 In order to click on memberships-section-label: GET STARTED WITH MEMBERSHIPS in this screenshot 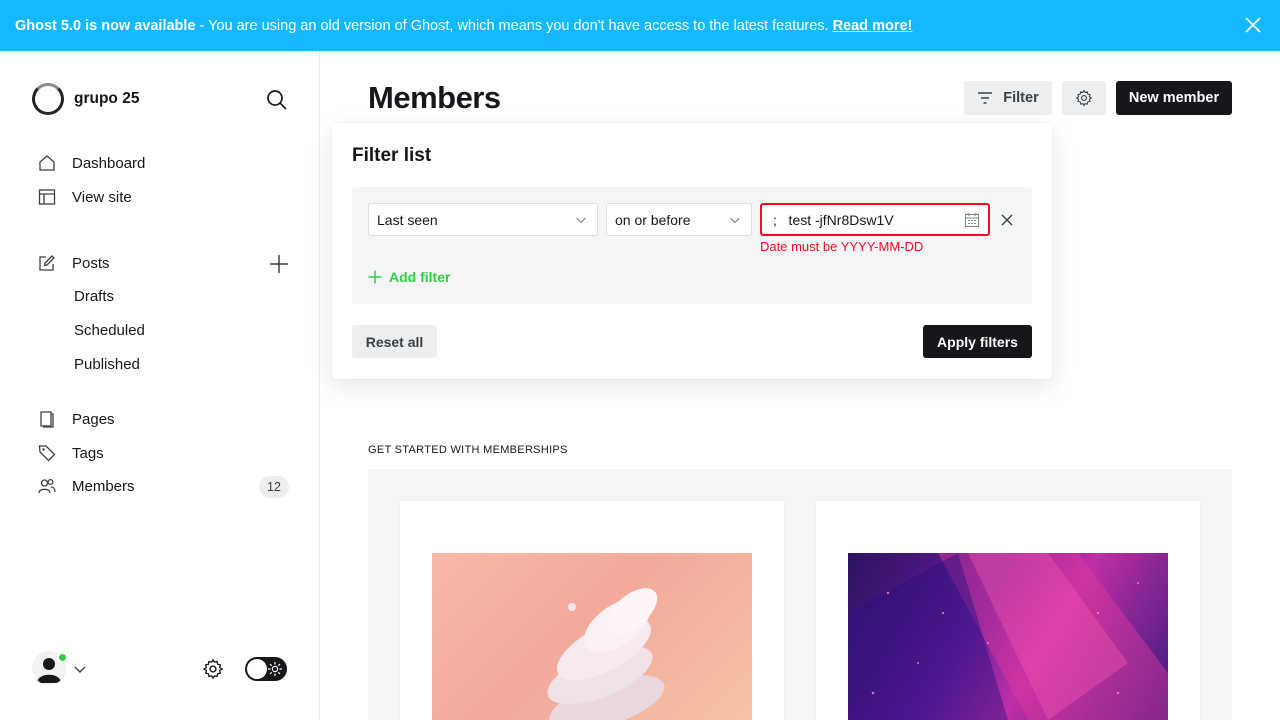, I will do `click(468, 450)`.